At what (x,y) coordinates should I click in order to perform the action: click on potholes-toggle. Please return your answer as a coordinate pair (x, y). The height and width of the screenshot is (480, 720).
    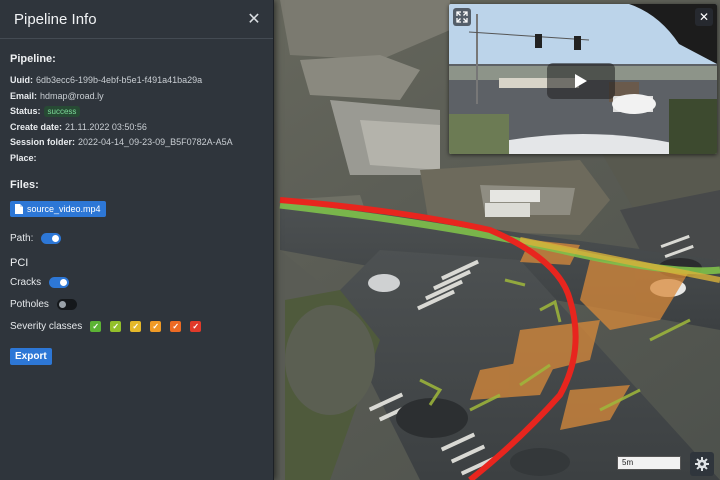
    Looking at the image, I should click on (66, 304).